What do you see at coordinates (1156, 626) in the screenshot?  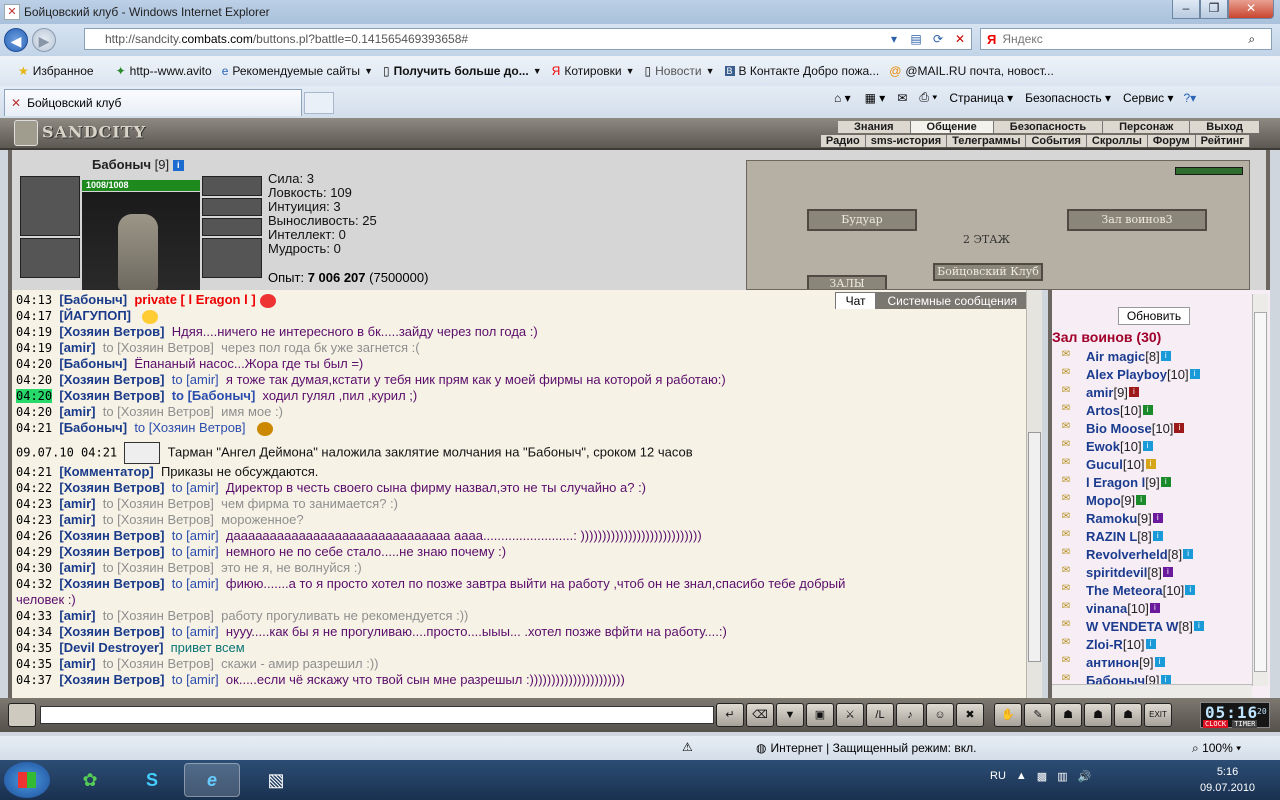 I see `online-user: ✉ W VENDETA W [8] i` at bounding box center [1156, 626].